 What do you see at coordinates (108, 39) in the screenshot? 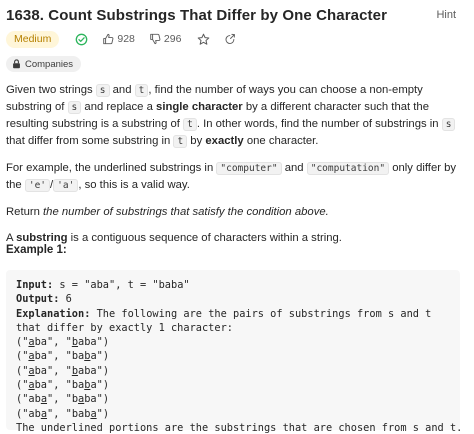
I see `thumbs-up-icon` at bounding box center [108, 39].